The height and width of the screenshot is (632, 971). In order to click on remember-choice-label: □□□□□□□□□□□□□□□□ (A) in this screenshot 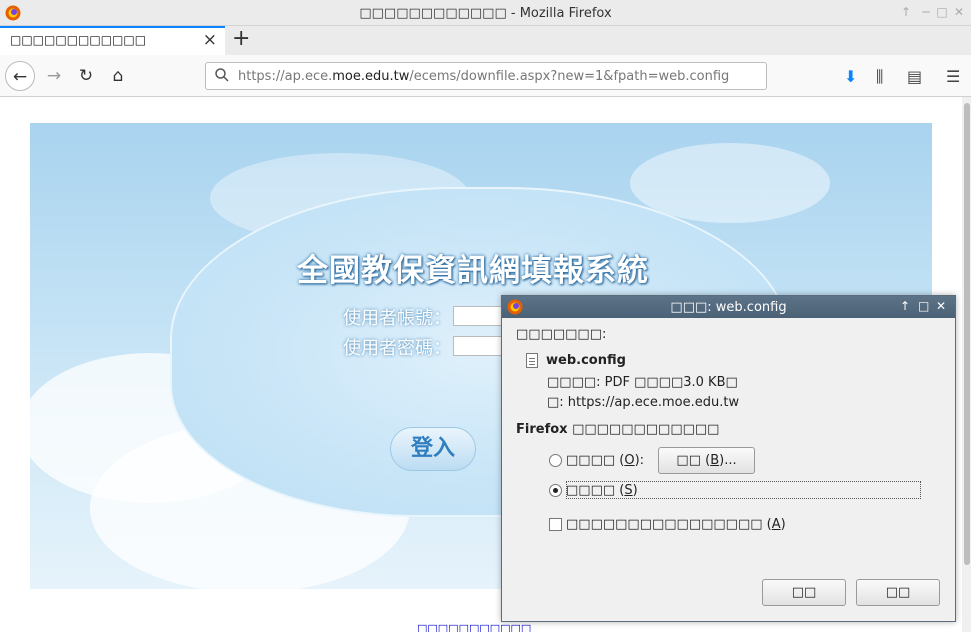, I will do `click(676, 524)`.